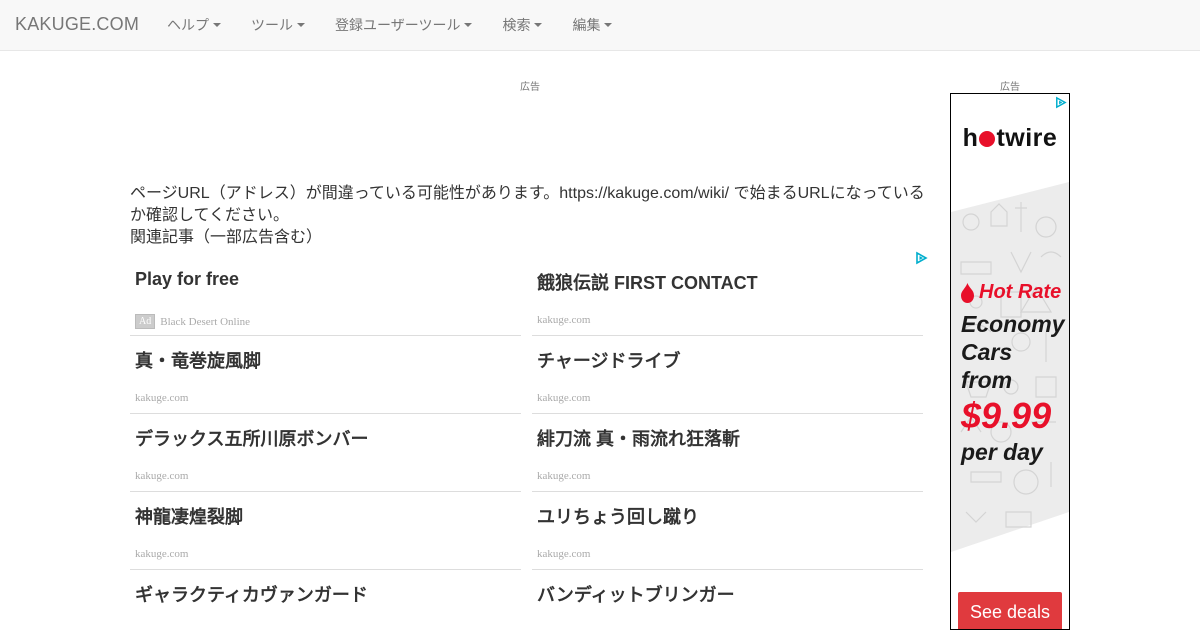 The image size is (1200, 630). Describe the element at coordinates (77, 24) in the screenshot. I see `site-brand: KAKUGE.COM` at that location.